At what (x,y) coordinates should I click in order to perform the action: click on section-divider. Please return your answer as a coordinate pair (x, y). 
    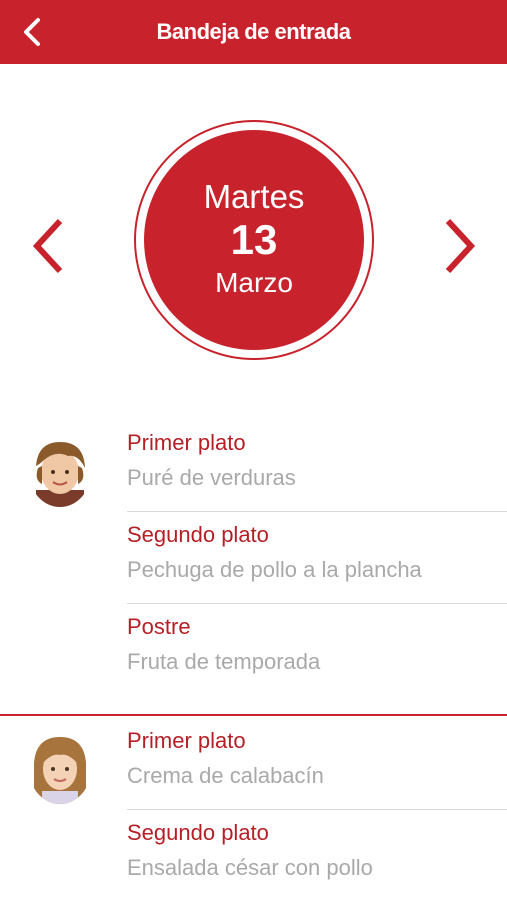
    Looking at the image, I should click on (253, 715).